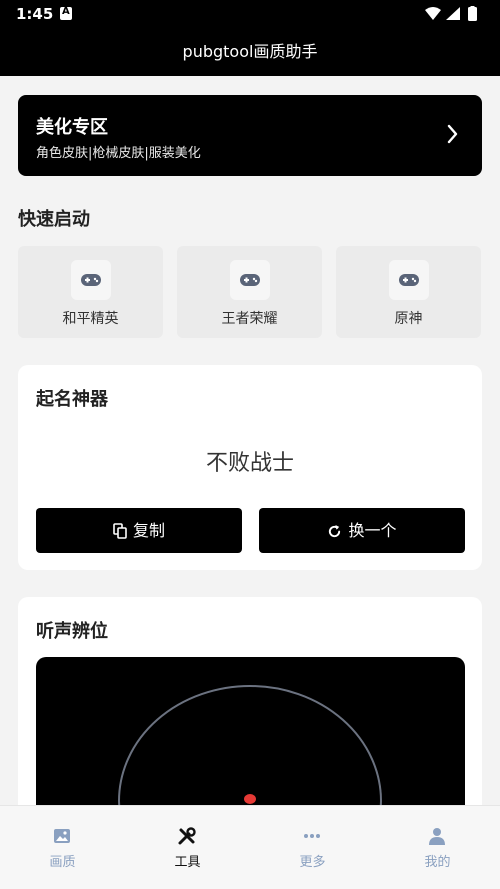 The height and width of the screenshot is (889, 500). What do you see at coordinates (249, 319) in the screenshot?
I see `quick-launch-label: 王者荣耀` at bounding box center [249, 319].